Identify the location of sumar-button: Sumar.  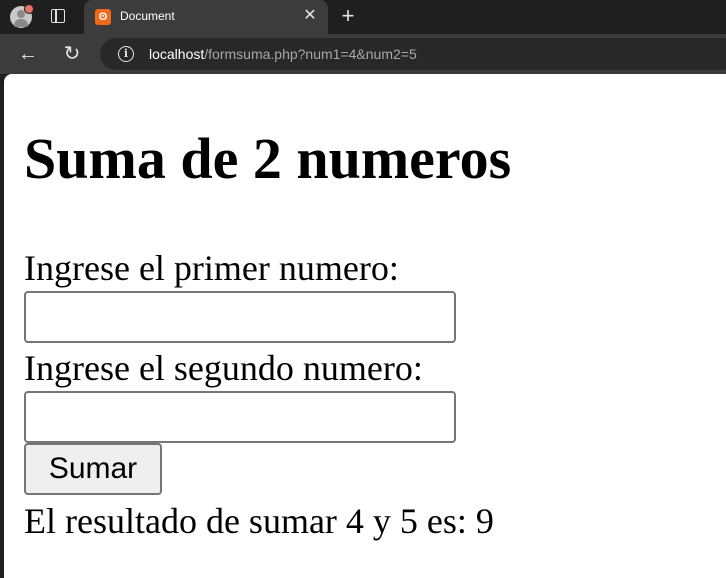
(93, 469).